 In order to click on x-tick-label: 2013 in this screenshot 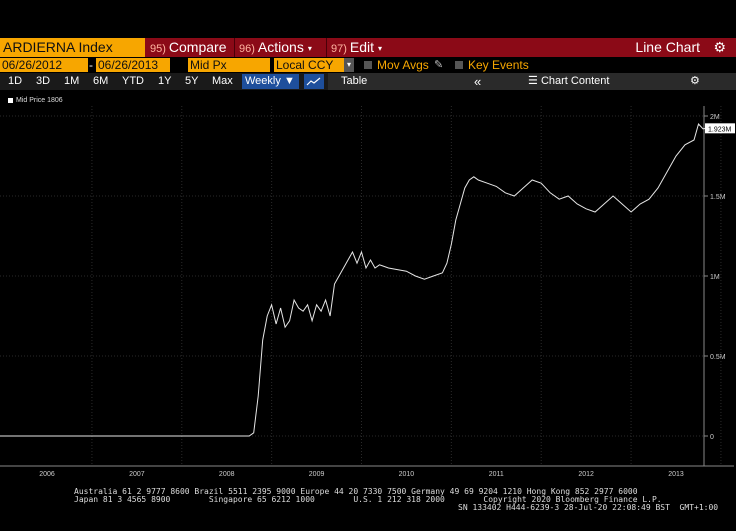, I will do `click(676, 474)`.